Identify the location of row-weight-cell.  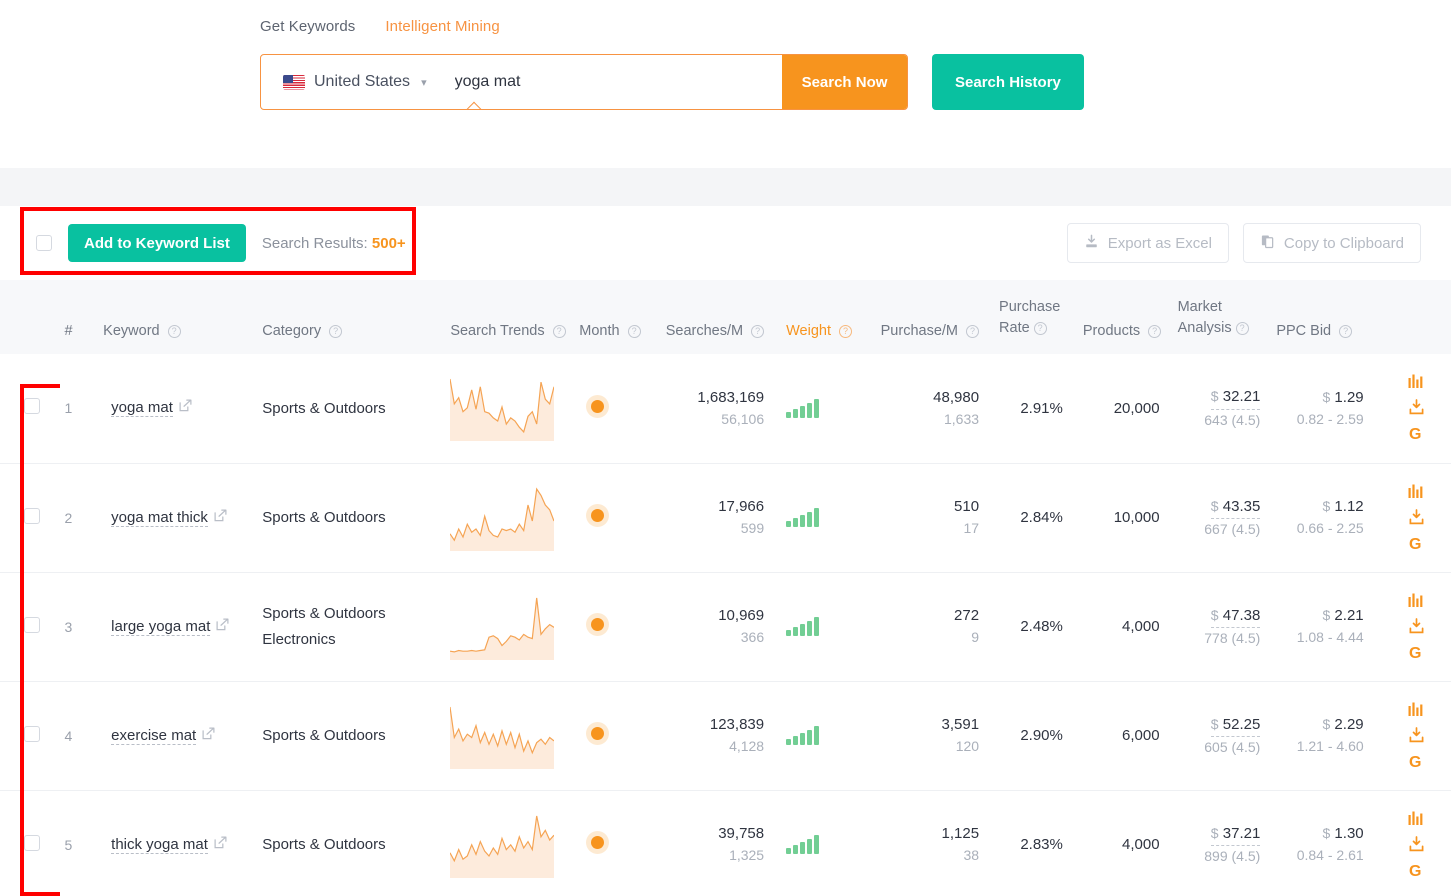
(829, 518).